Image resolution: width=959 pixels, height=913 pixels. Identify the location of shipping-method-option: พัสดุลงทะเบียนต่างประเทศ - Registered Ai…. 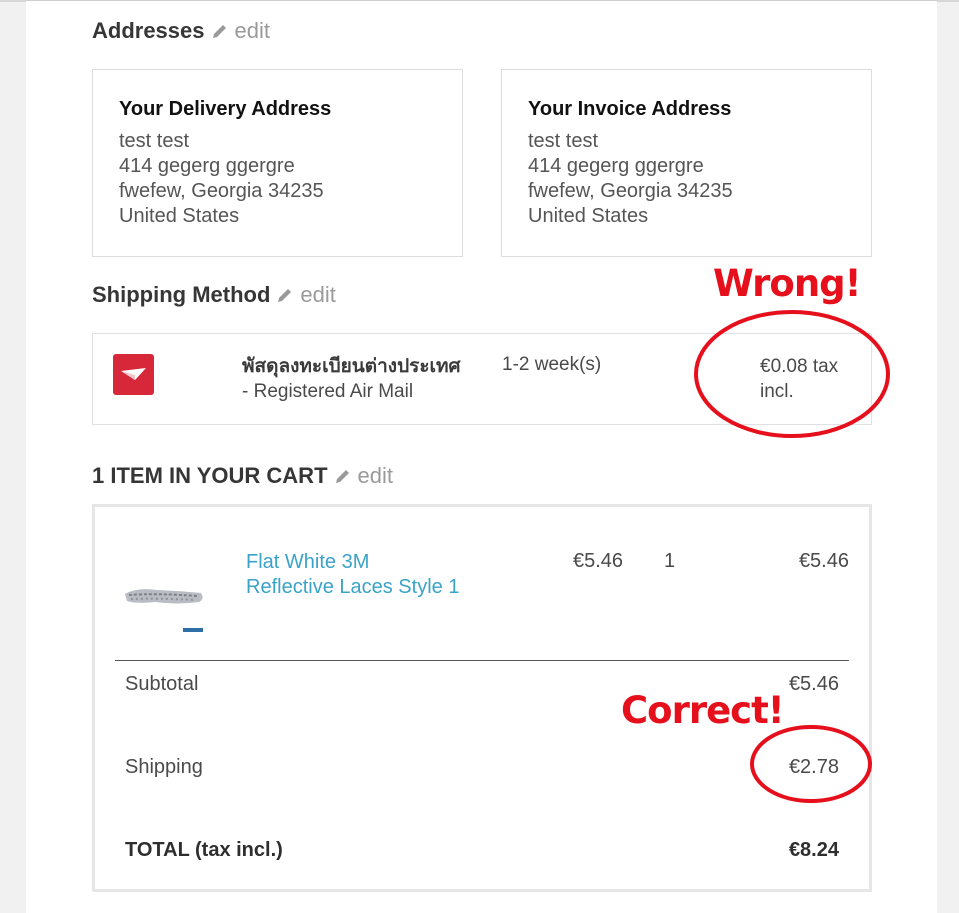
(482, 379).